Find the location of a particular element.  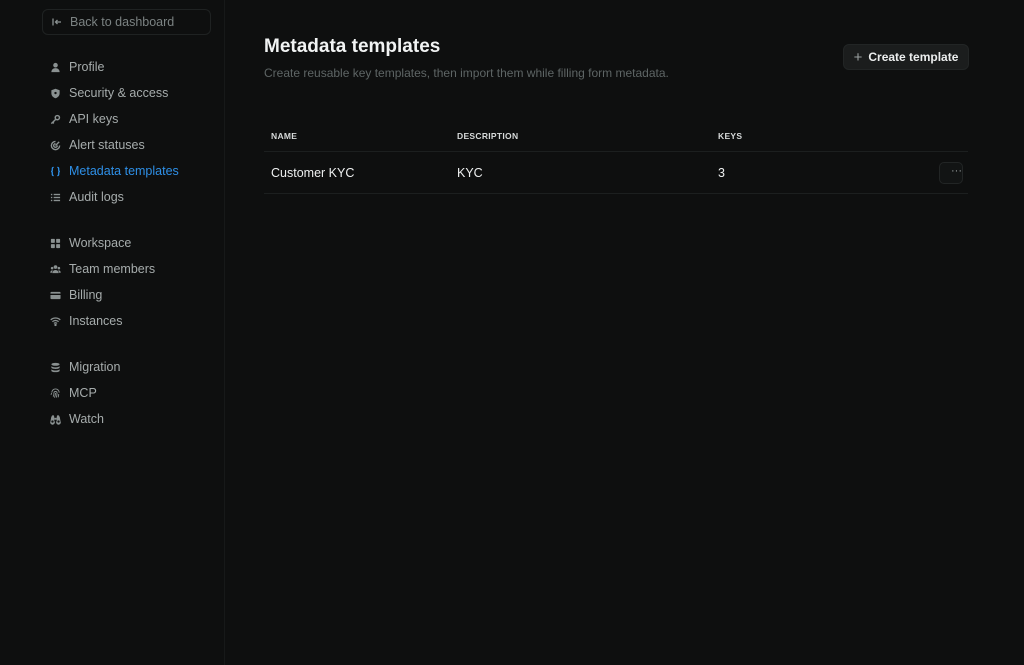

sidebar-item-team-members: Team members is located at coordinates (132, 269).